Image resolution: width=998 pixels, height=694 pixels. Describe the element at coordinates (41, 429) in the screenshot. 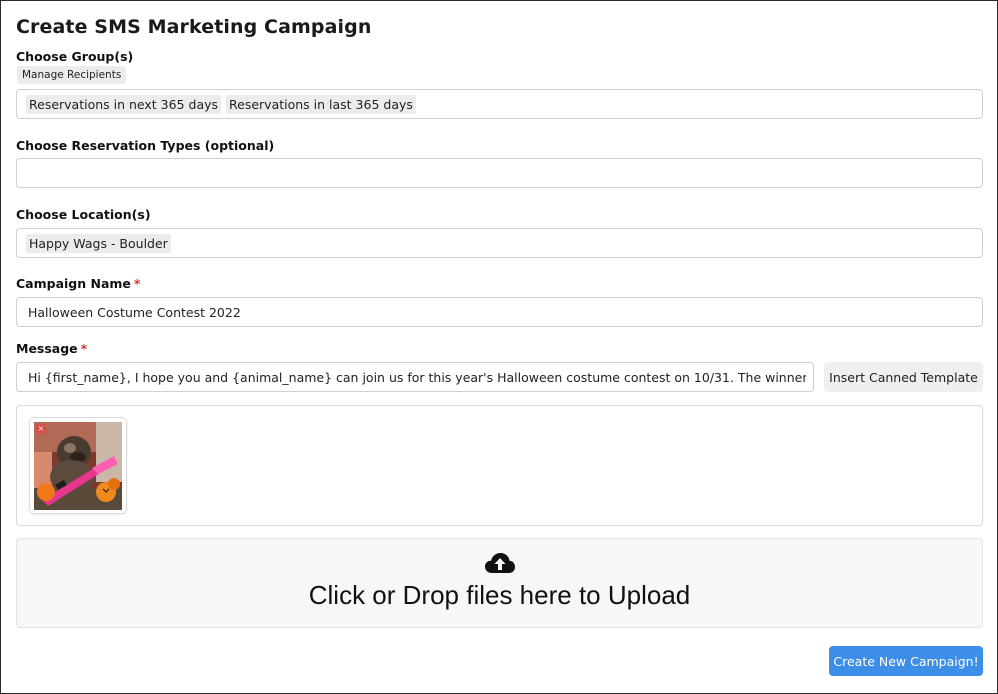

I see `close-icon: ×` at that location.